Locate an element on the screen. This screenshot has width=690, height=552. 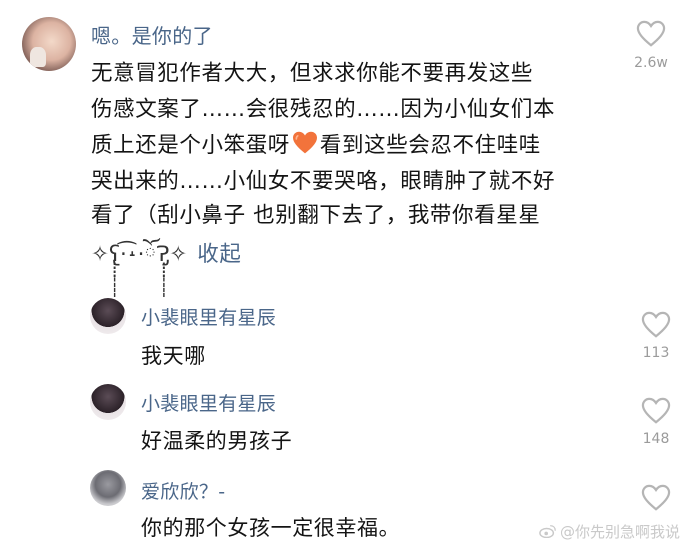
comment-text-segment: 质上还是个小笨蛋呀 is located at coordinates (190, 145).